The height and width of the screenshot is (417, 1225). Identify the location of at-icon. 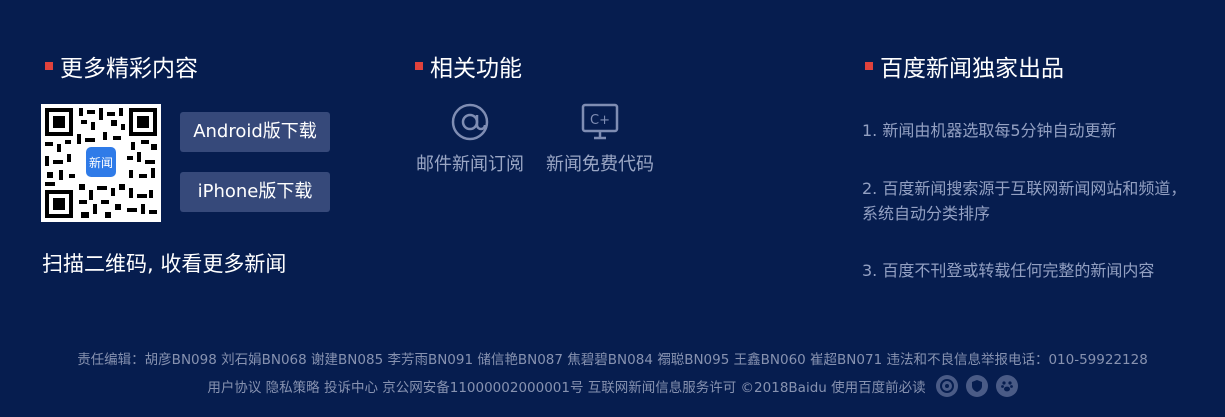
(470, 122).